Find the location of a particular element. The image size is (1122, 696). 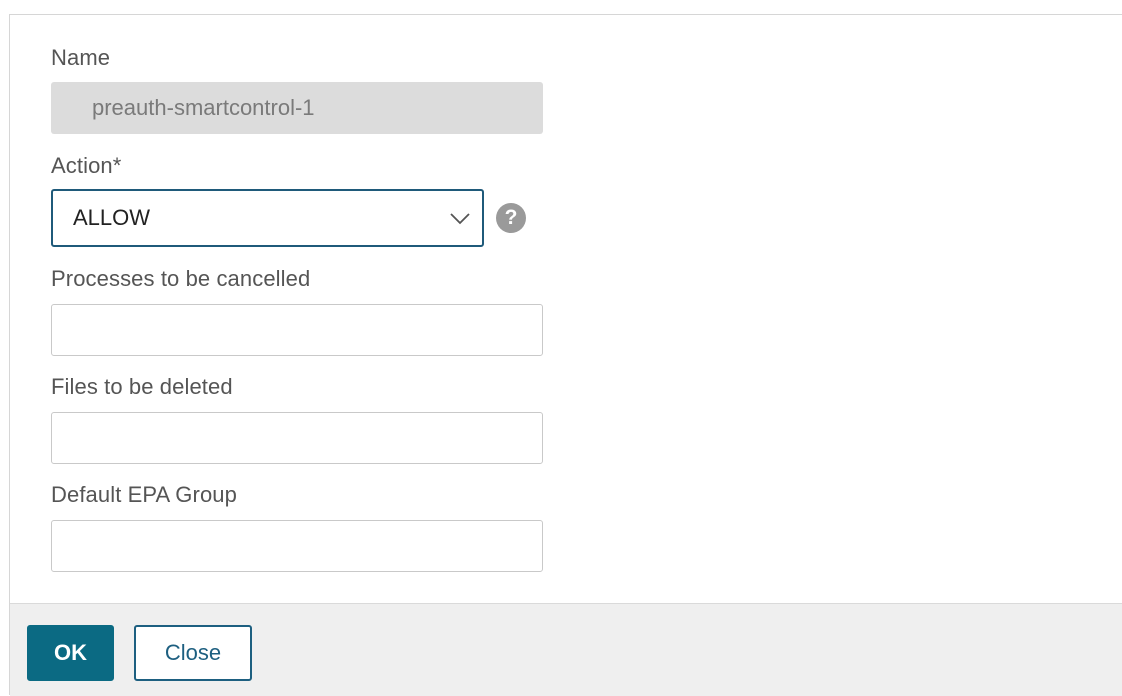

dialog-footer: OK Close is located at coordinates (566, 649).